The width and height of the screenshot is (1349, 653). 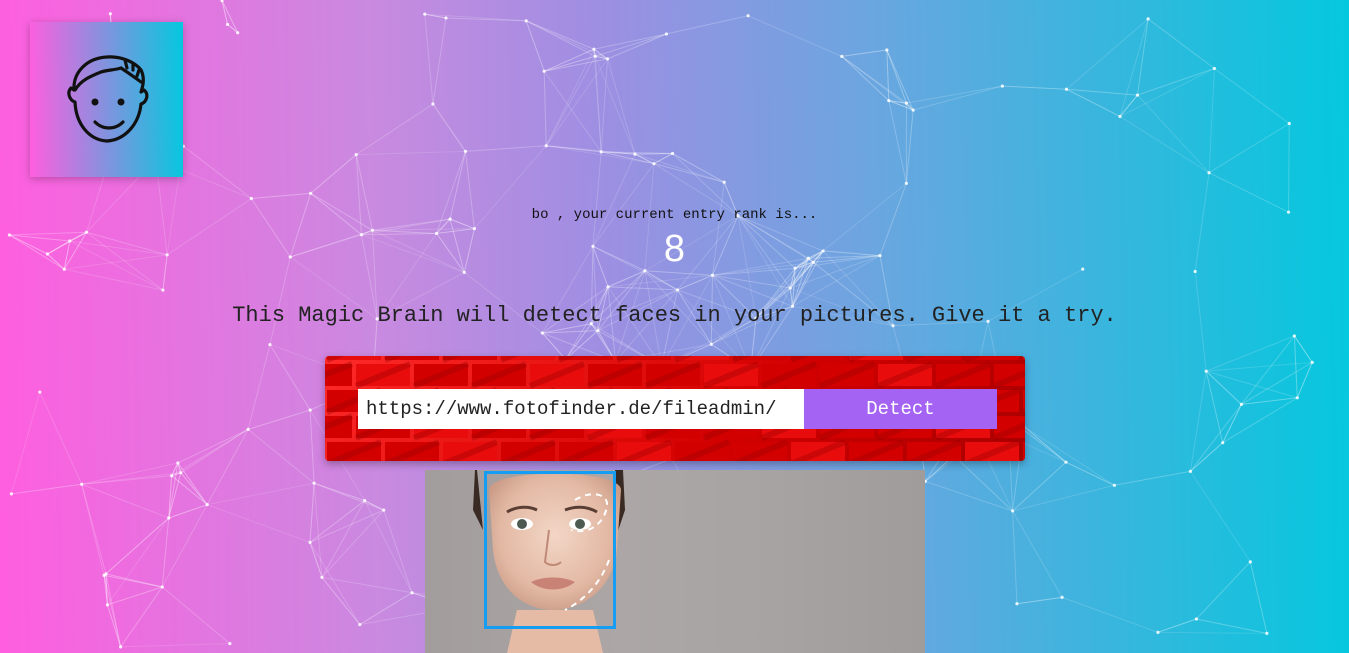 I want to click on rank-value: 8, so click(x=674, y=249).